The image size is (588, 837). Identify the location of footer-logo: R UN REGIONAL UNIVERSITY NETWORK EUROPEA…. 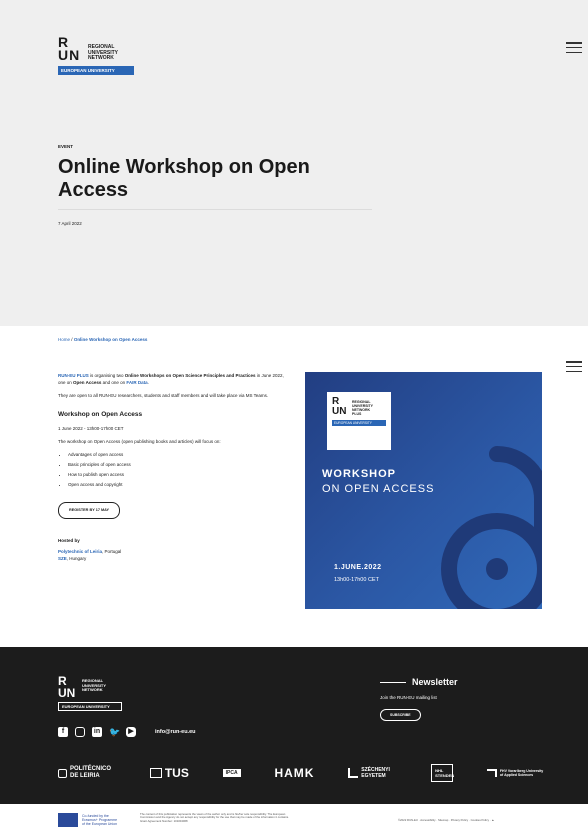
(90, 693).